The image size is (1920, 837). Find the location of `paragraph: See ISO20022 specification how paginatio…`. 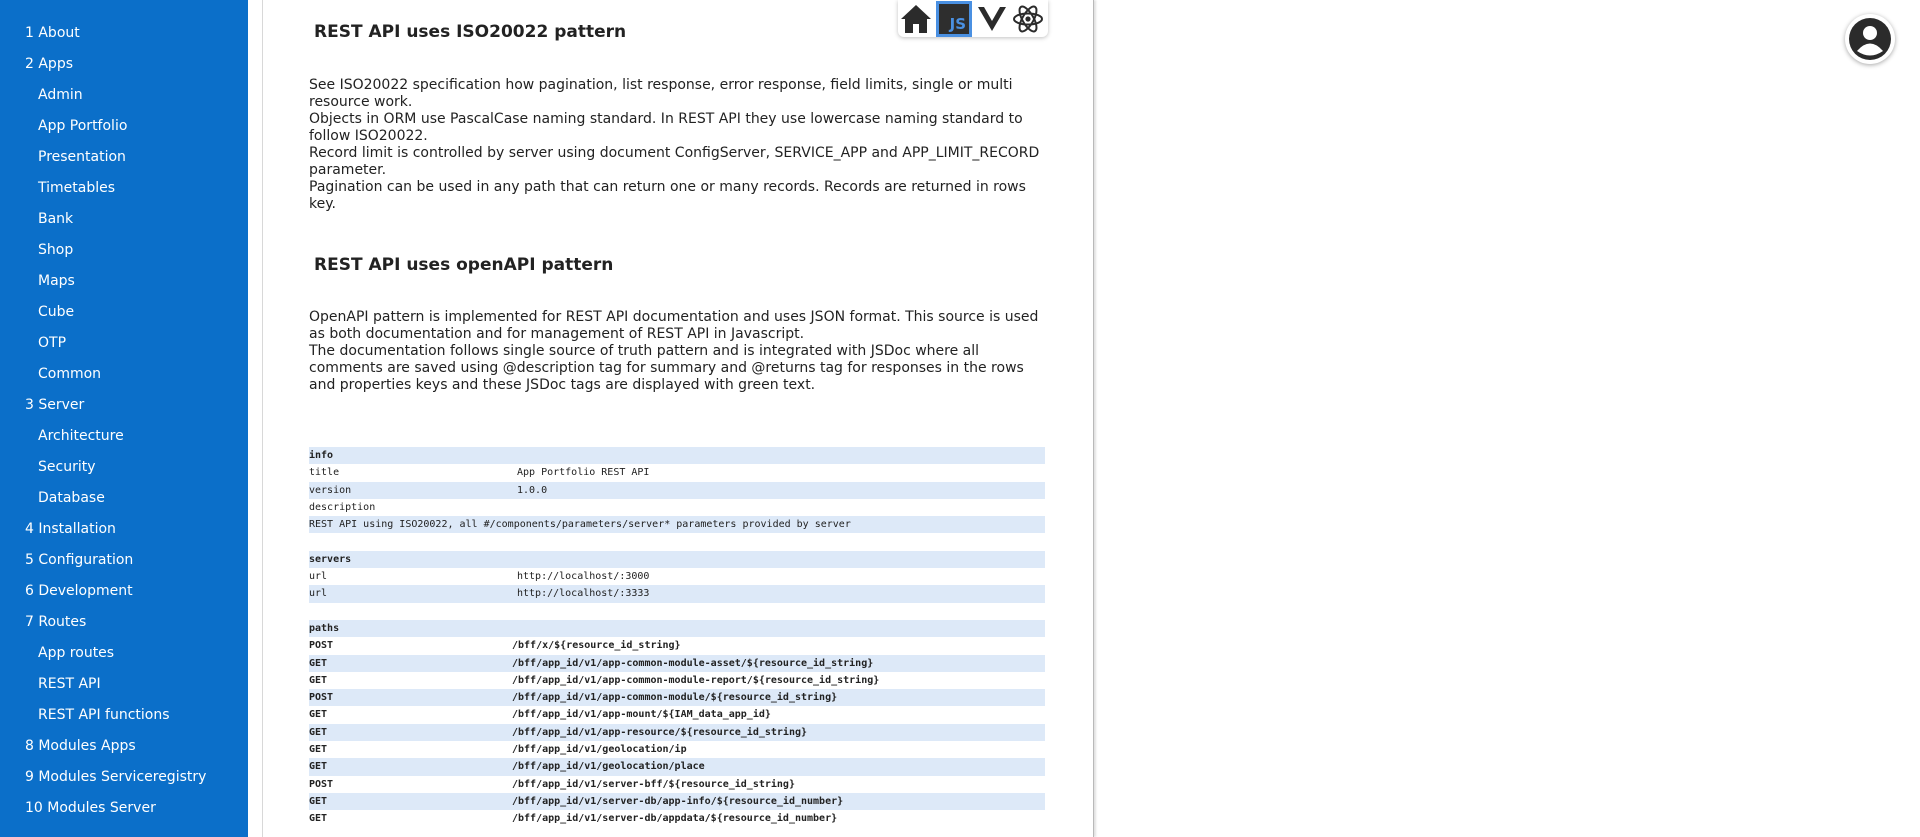

paragraph: See ISO20022 specification how paginatio… is located at coordinates (661, 93).